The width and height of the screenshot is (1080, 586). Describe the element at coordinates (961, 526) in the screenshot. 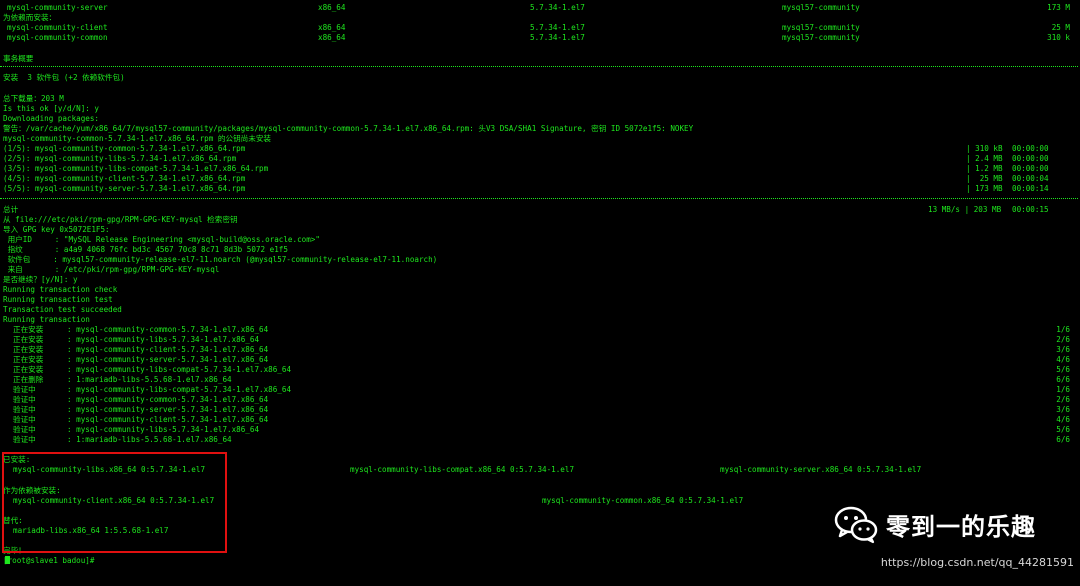

I see `watermark-text: 零到一的乐趣` at that location.